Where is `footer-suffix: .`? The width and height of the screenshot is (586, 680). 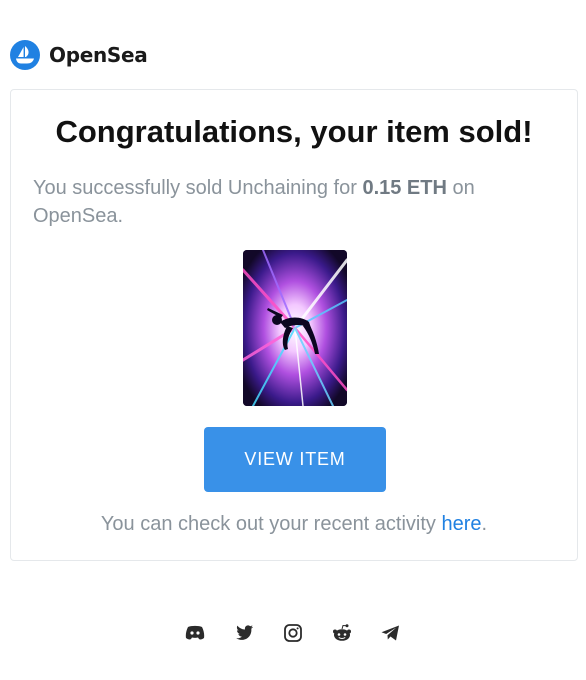
footer-suffix: . is located at coordinates (484, 524).